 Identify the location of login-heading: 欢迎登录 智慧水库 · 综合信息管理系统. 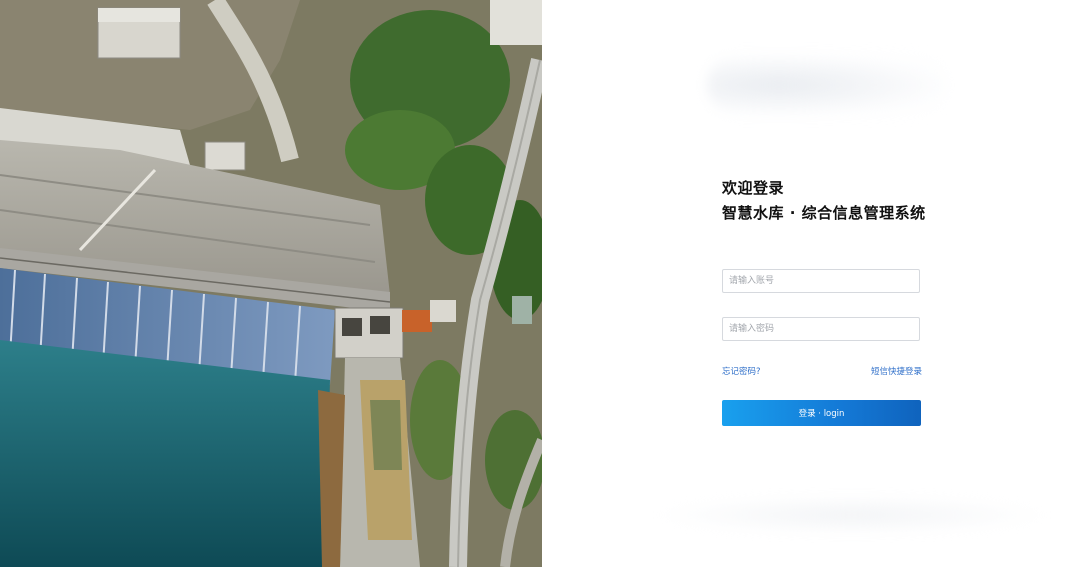
(824, 201).